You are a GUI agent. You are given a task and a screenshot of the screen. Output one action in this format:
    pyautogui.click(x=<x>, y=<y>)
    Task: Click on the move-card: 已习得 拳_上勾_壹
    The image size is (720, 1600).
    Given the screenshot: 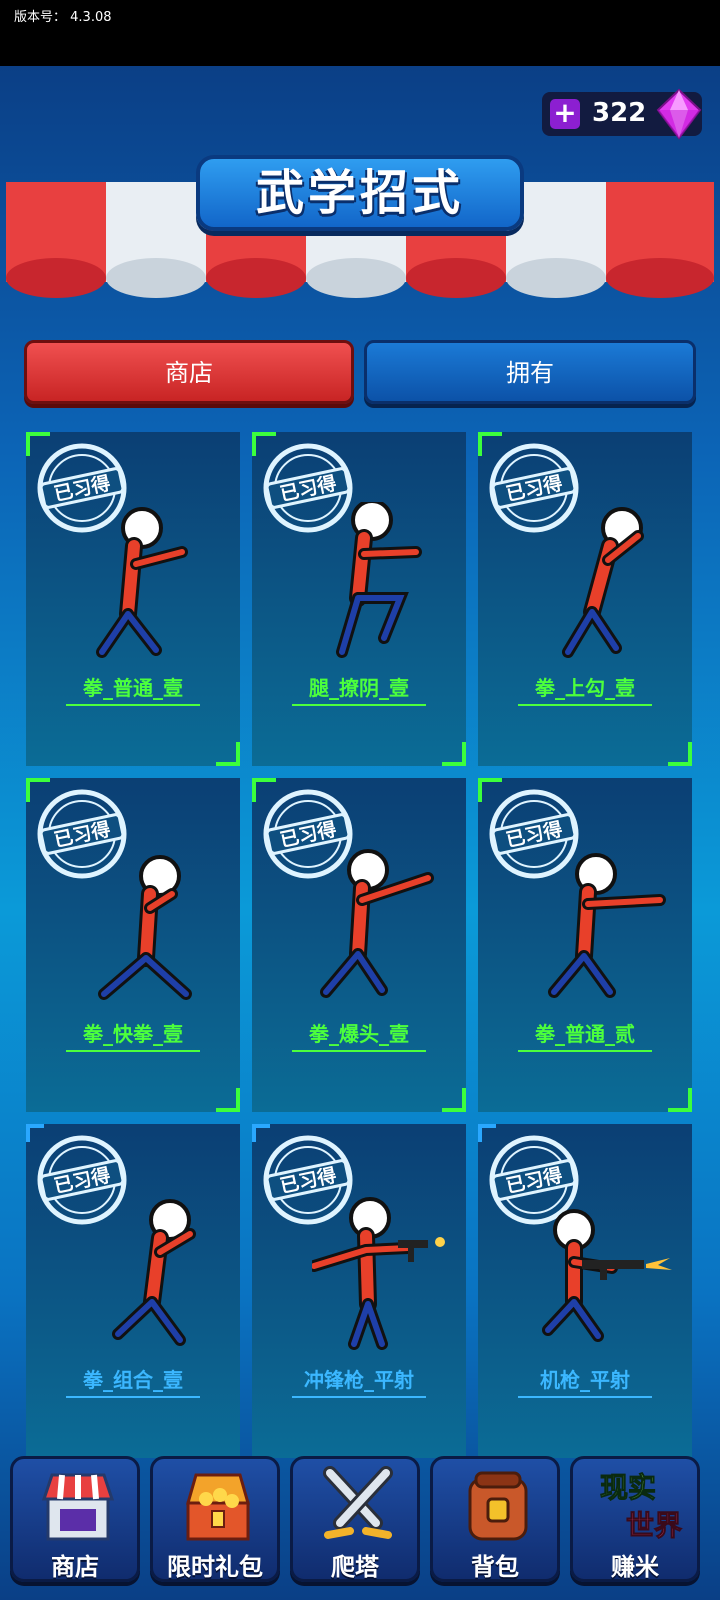 What is the action you would take?
    pyautogui.click(x=585, y=599)
    